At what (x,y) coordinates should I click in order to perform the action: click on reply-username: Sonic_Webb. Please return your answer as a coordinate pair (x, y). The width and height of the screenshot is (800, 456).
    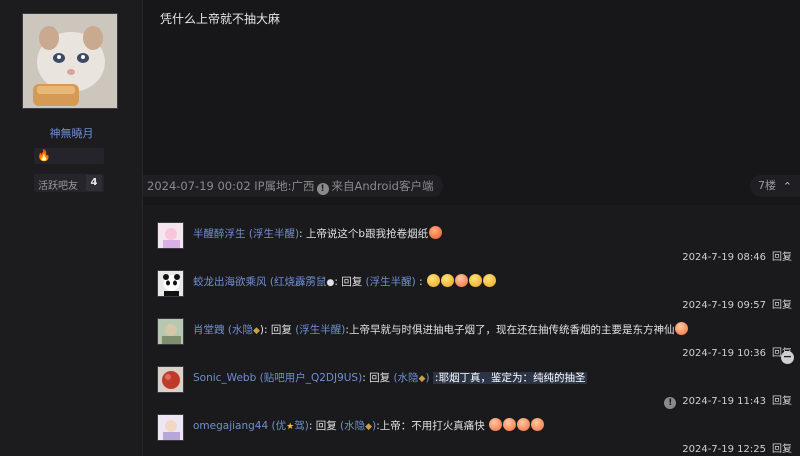
    Looking at the image, I should click on (224, 378).